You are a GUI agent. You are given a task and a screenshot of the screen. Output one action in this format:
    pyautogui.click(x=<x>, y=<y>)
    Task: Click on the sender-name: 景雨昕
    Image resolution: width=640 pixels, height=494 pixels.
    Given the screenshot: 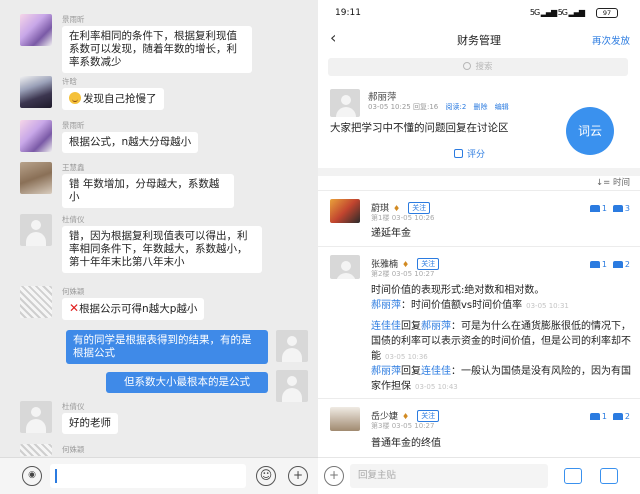 What is the action you would take?
    pyautogui.click(x=73, y=125)
    